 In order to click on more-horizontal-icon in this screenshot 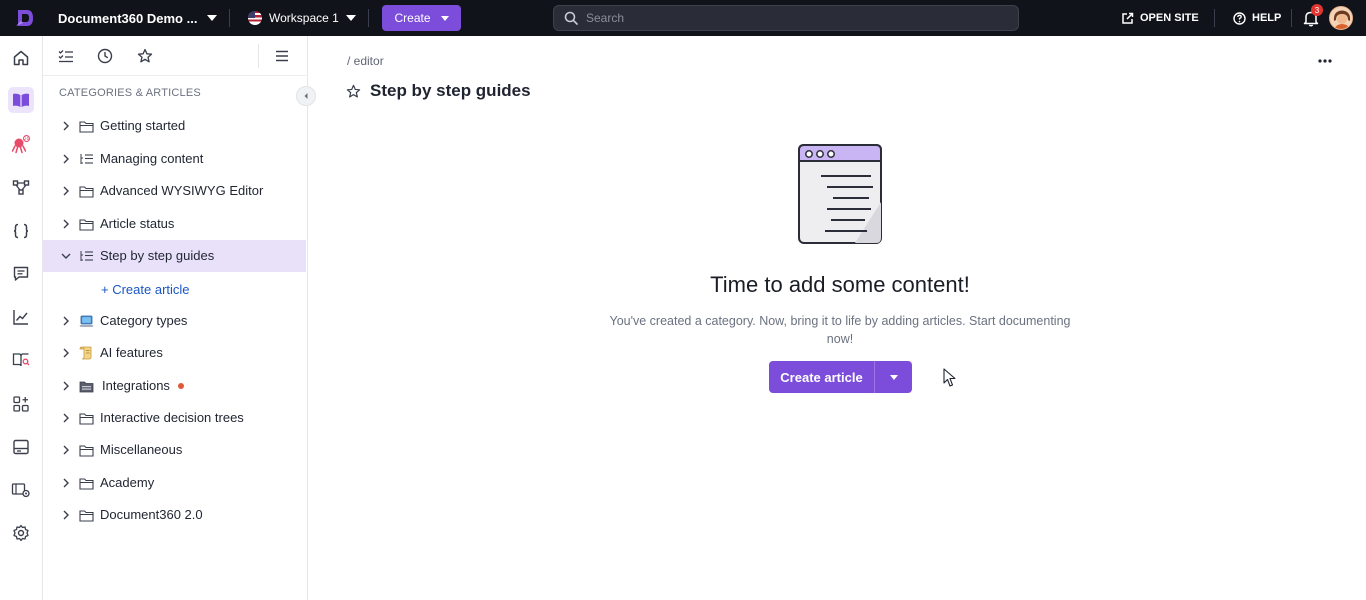, I will do `click(1325, 61)`.